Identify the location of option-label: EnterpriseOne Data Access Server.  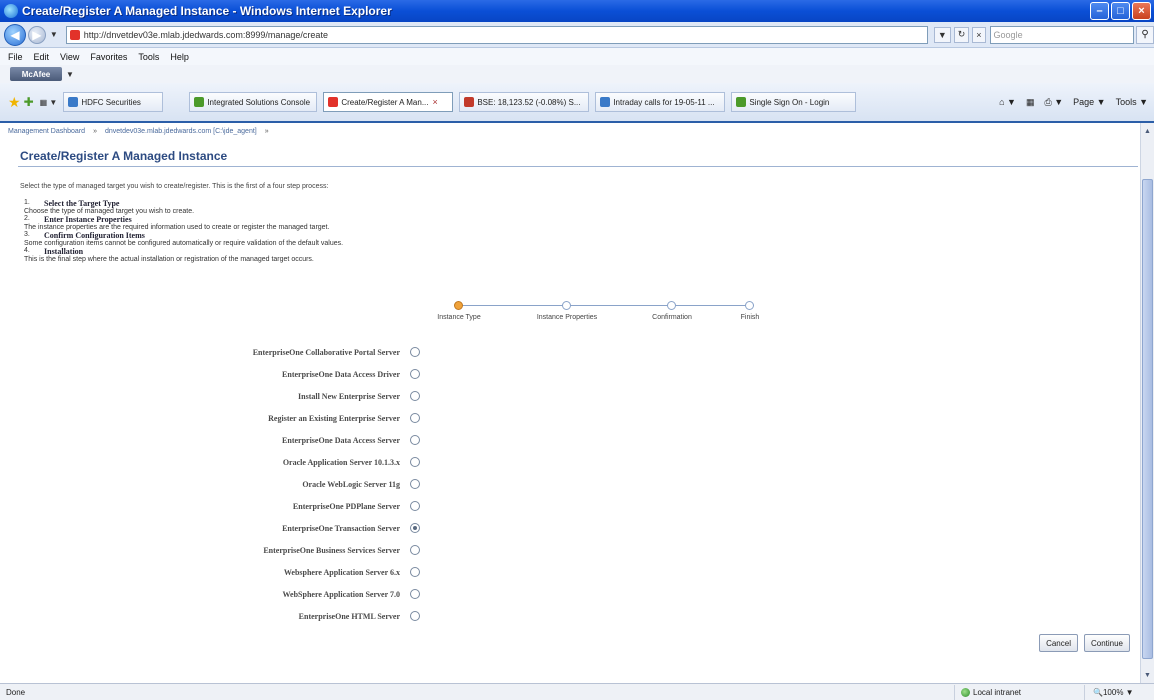
(341, 440).